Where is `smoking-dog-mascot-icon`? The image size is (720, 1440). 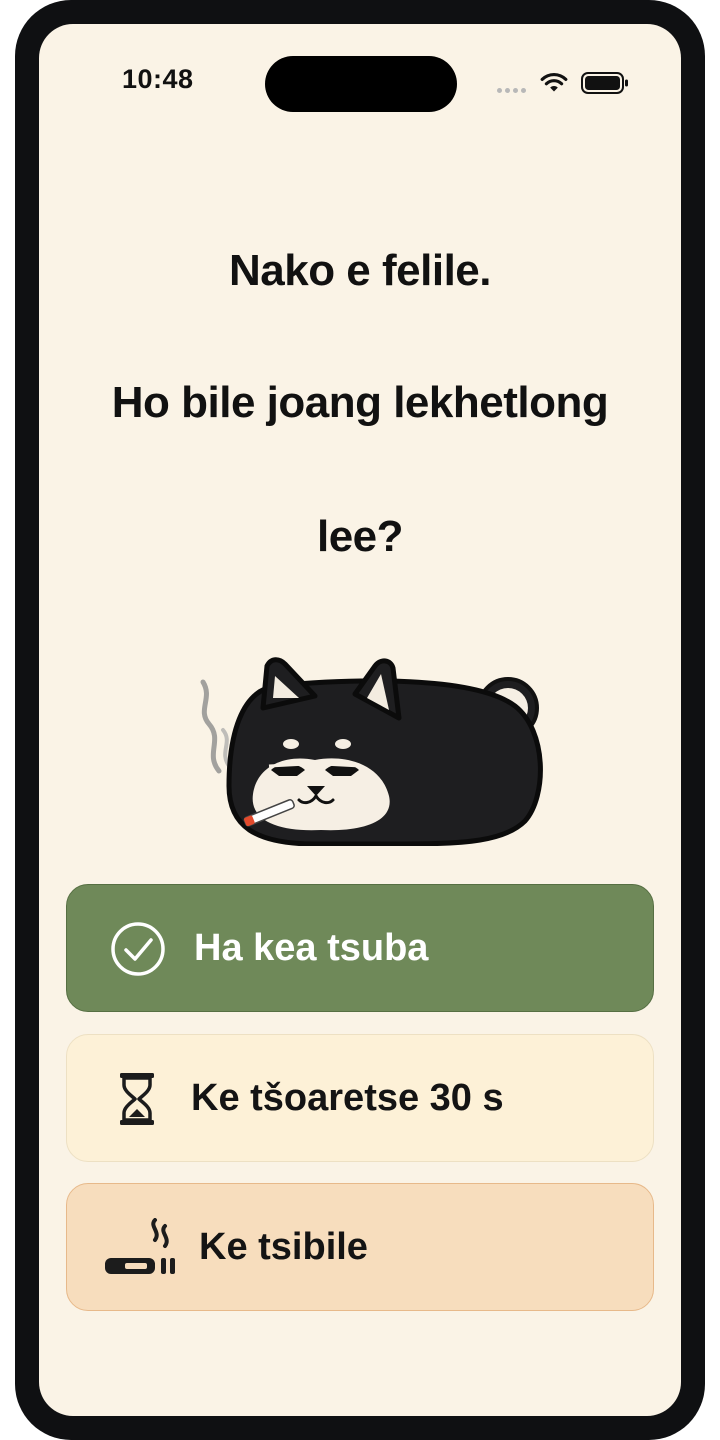
smoking-dog-mascot-icon is located at coordinates (371, 751).